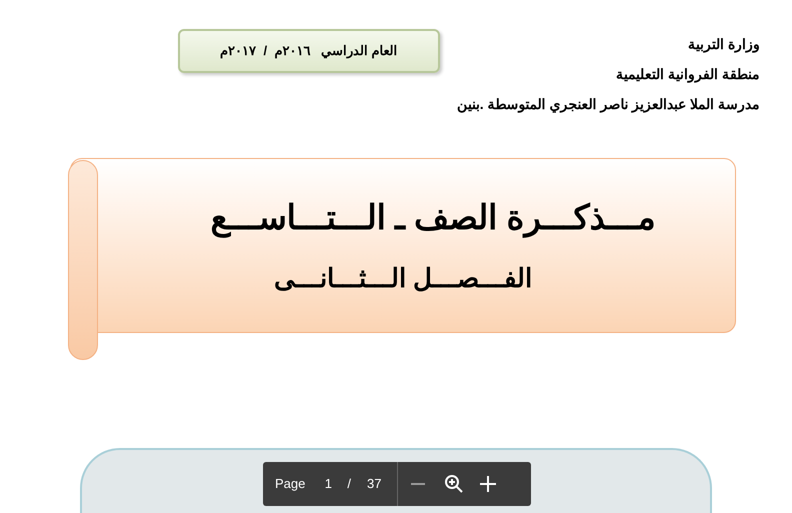 The height and width of the screenshot is (513, 792). Describe the element at coordinates (309, 51) in the screenshot. I see `school-year: العام الدراسي ٢٠١٦م / ٢٠١٧م` at that location.